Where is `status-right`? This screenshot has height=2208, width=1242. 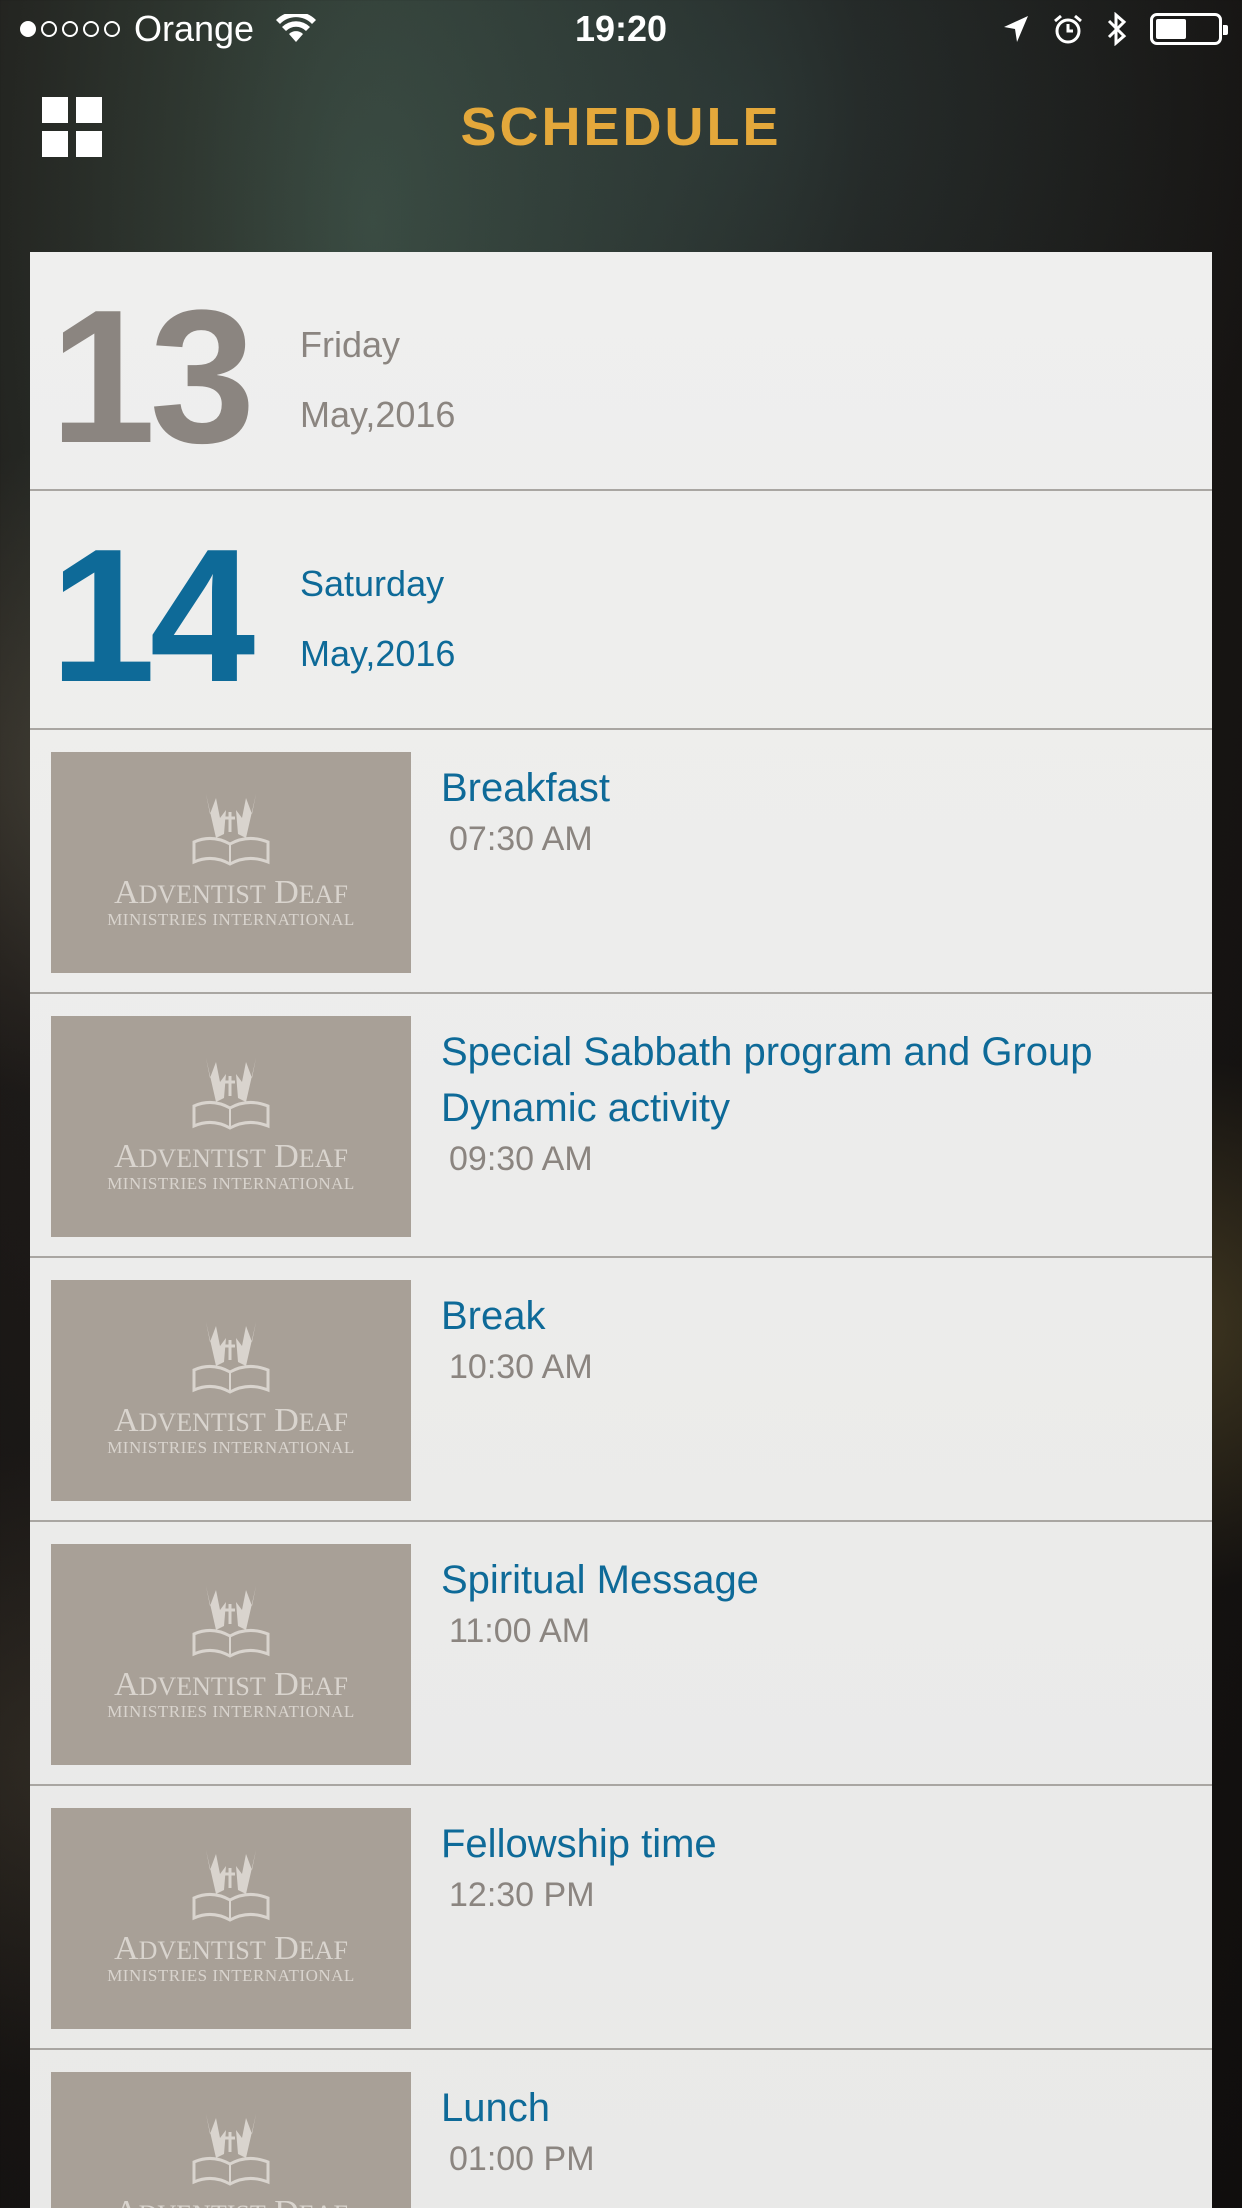 status-right is located at coordinates (1115, 29).